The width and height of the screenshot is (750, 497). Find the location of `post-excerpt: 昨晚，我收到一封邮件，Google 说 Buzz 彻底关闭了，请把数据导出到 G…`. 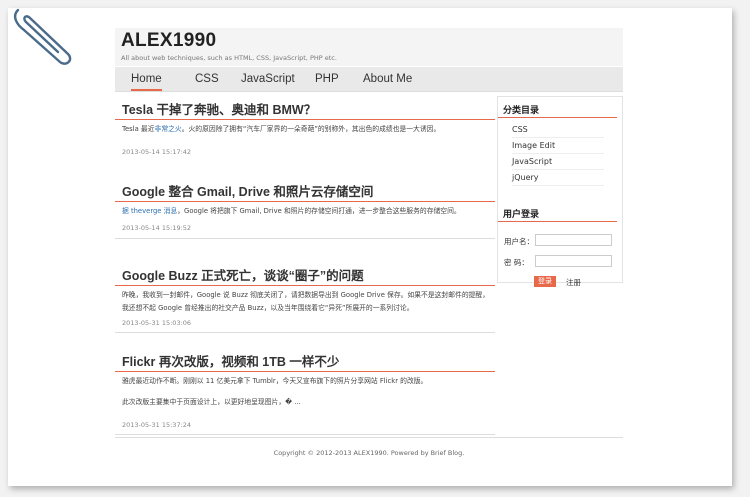

post-excerpt: 昨晚，我收到一封邮件，Google 说 Buzz 彻底关闭了，请把数据导出到 G… is located at coordinates (306, 301).